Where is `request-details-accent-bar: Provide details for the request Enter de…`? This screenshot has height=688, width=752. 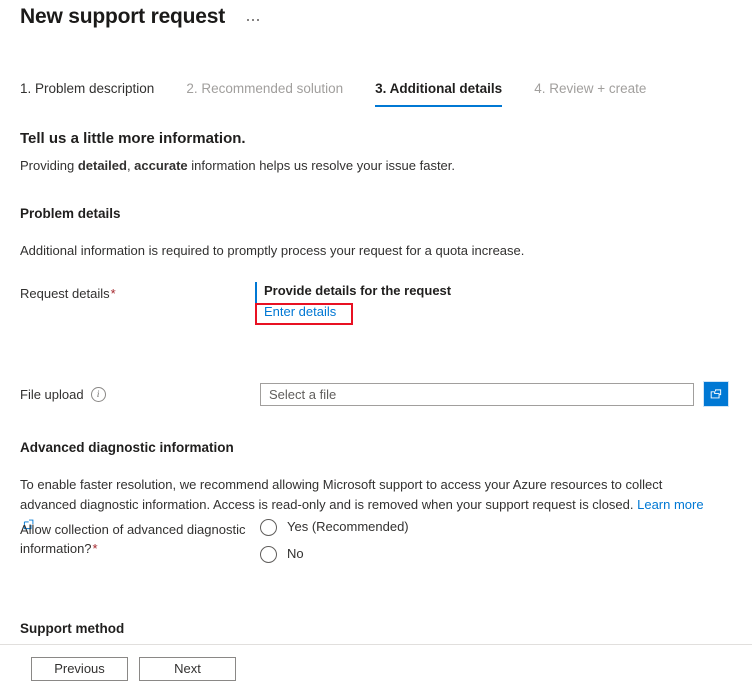
request-details-accent-bar: Provide details for the request Enter de… is located at coordinates (405, 301).